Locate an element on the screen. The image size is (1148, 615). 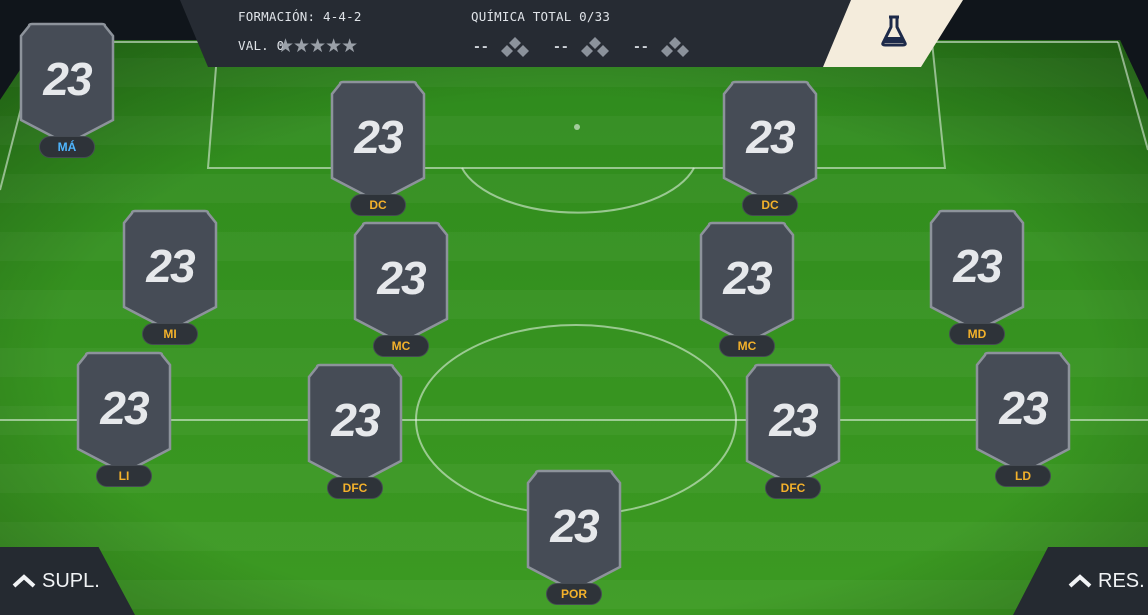
position-badge: MI is located at coordinates (170, 334).